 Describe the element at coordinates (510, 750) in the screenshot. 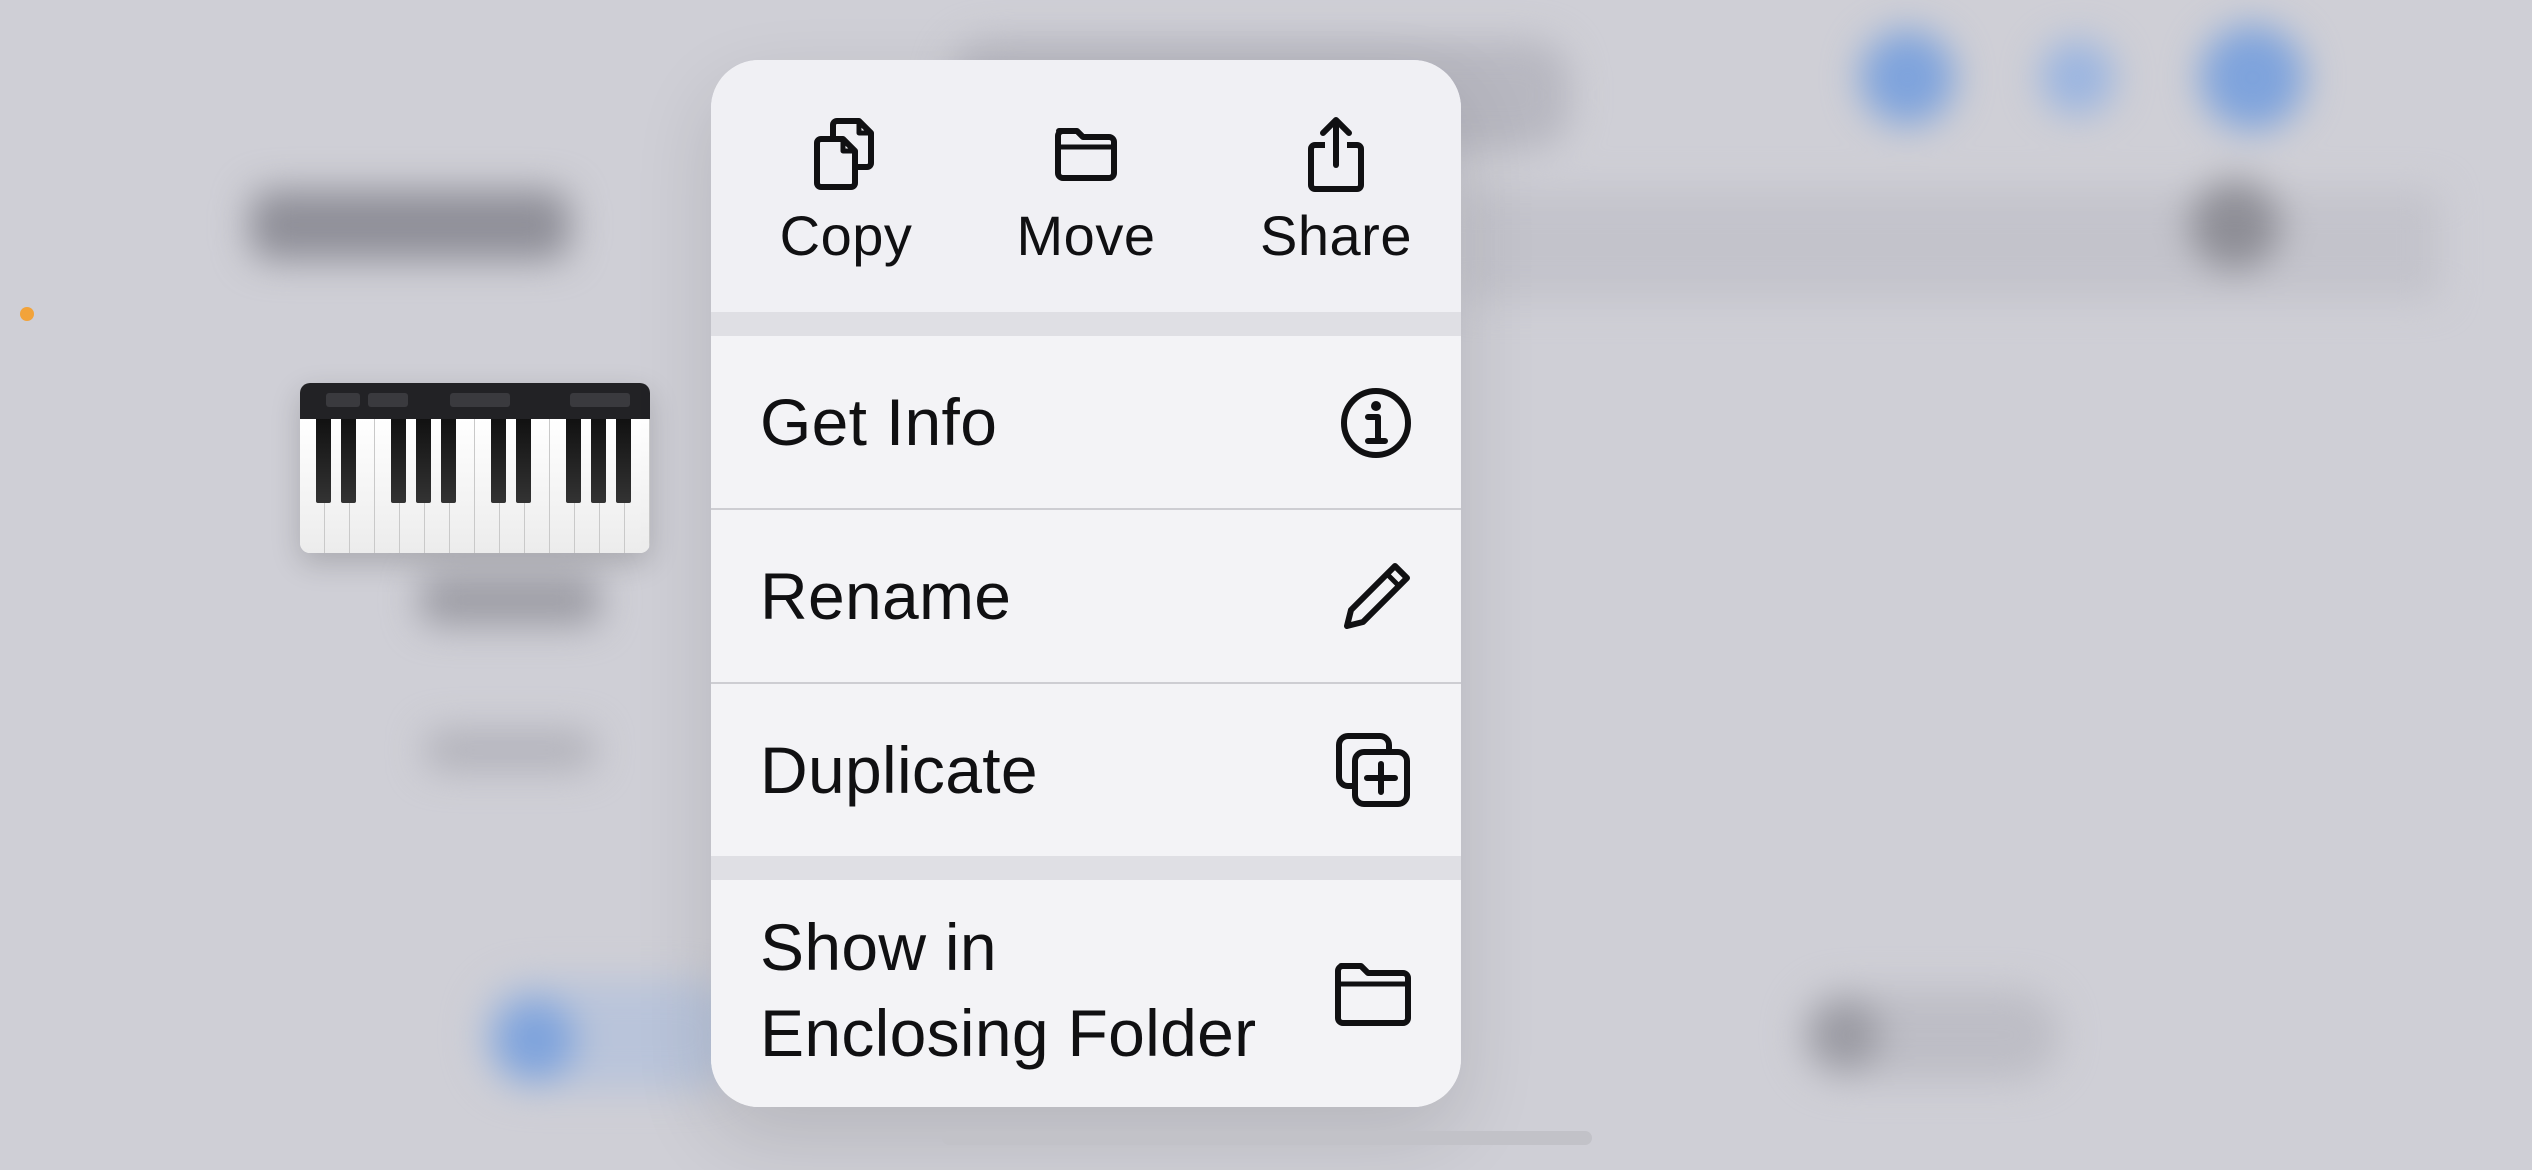

I see `blurred-file-date` at that location.